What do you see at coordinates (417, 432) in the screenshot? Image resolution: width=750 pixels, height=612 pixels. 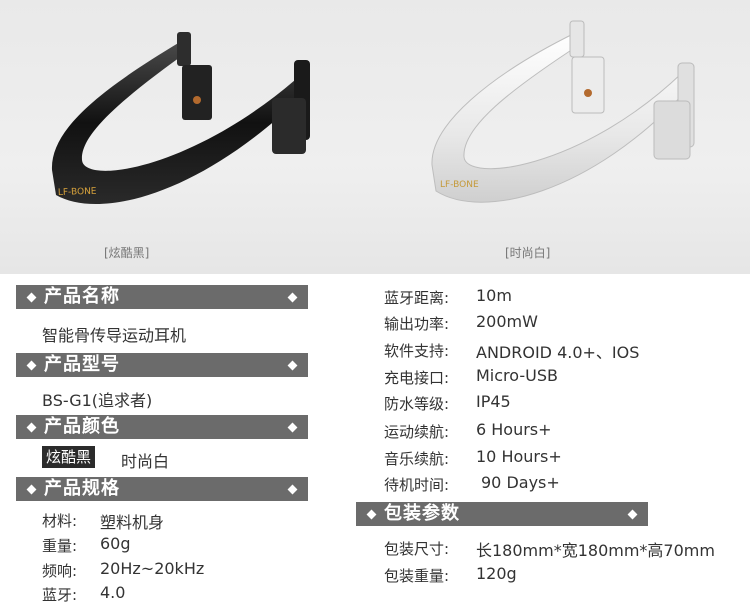 I see `spec-label: 运动续航:` at bounding box center [417, 432].